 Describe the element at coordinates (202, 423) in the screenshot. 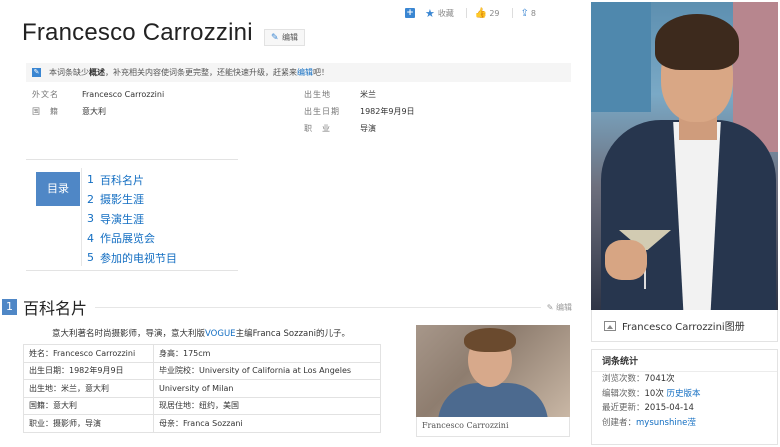

I see `table-row: 职业：摄影师，导演 母亲：Franca Sozzani` at that location.